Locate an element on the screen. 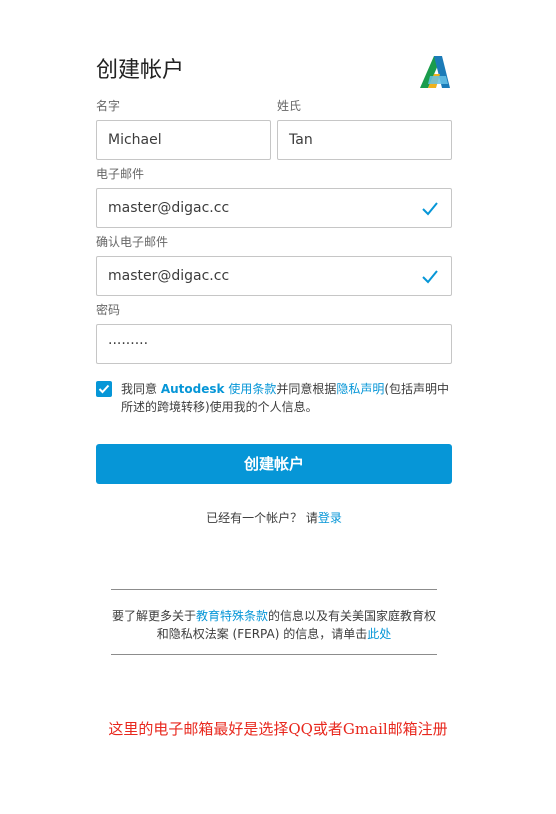 This screenshot has width=556, height=814. page-title: 创建帐户 is located at coordinates (140, 70).